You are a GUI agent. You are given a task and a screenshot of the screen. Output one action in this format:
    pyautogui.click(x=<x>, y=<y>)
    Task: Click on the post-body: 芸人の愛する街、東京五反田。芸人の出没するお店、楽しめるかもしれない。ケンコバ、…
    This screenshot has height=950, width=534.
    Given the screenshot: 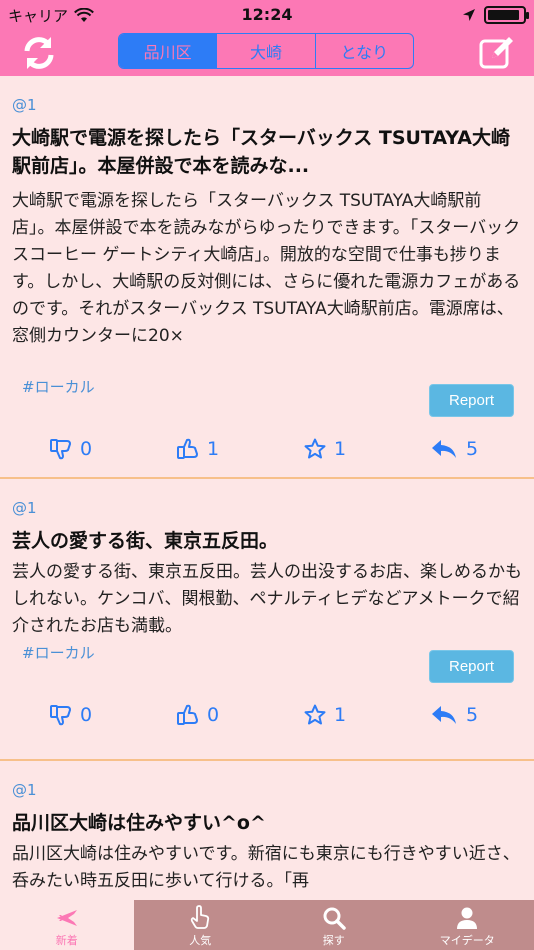 What is the action you would take?
    pyautogui.click(x=267, y=599)
    